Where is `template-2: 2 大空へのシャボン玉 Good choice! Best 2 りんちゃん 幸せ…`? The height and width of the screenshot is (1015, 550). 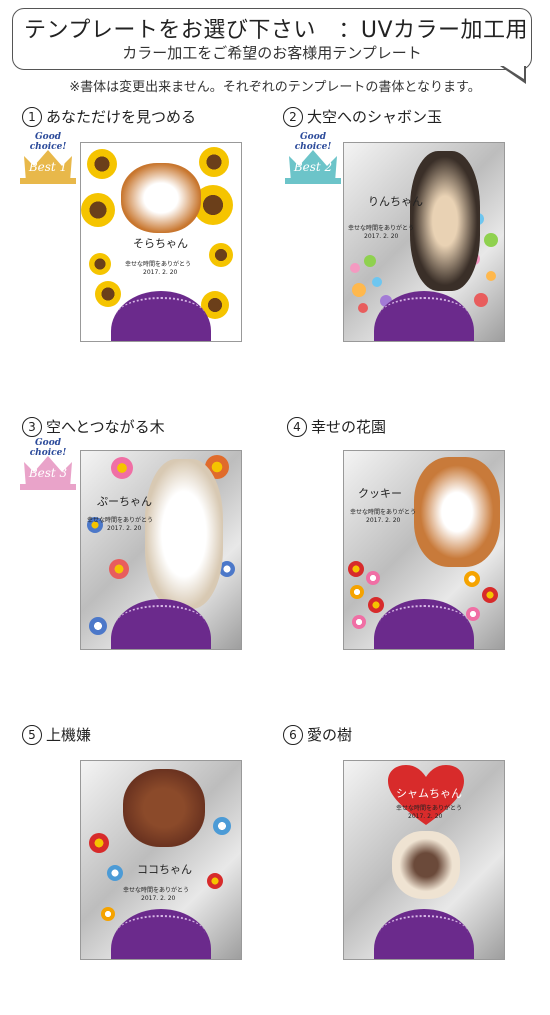 template-2: 2 大空へのシャボン玉 Good choice! Best 2 りんちゃん 幸せ… is located at coordinates (412, 230).